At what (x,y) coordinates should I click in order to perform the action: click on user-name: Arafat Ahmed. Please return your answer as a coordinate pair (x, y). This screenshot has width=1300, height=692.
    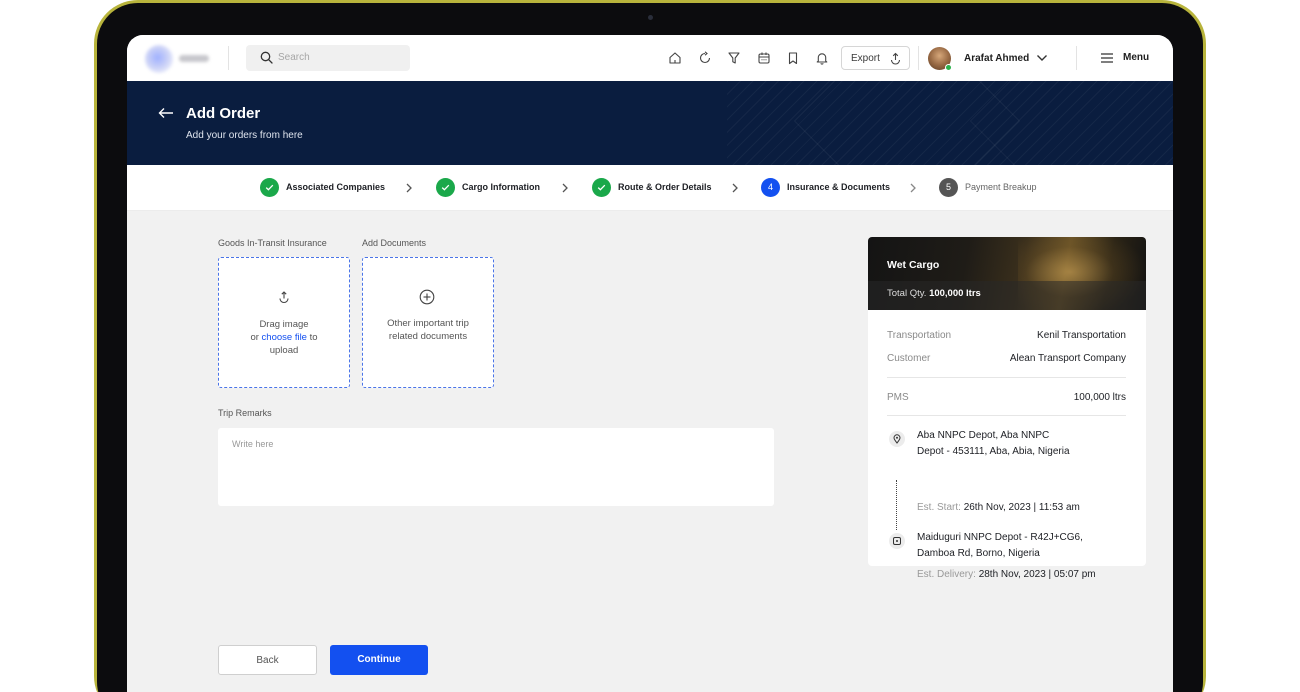
    Looking at the image, I should click on (996, 58).